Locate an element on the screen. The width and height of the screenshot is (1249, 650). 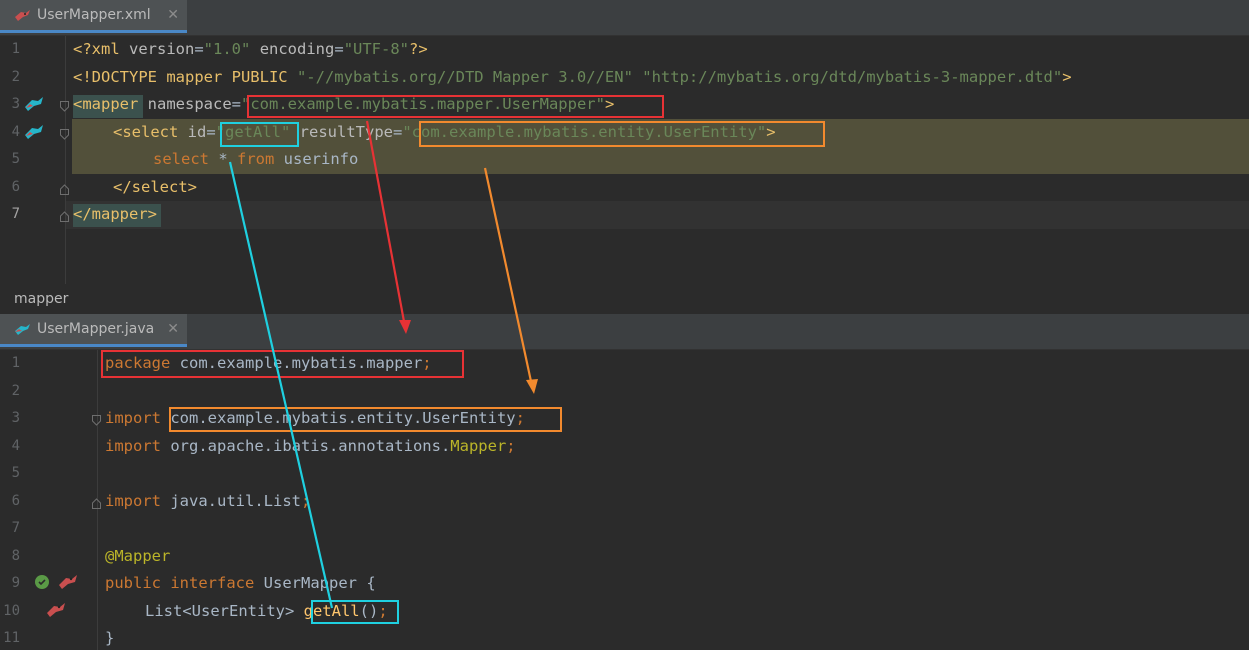
id-annotation-box is located at coordinates (259, 134).